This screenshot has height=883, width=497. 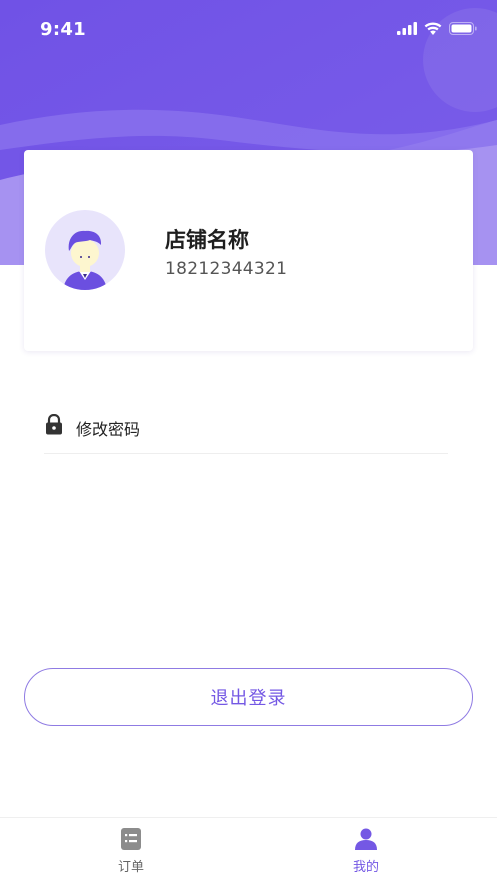 What do you see at coordinates (407, 28) in the screenshot?
I see `signal-icon` at bounding box center [407, 28].